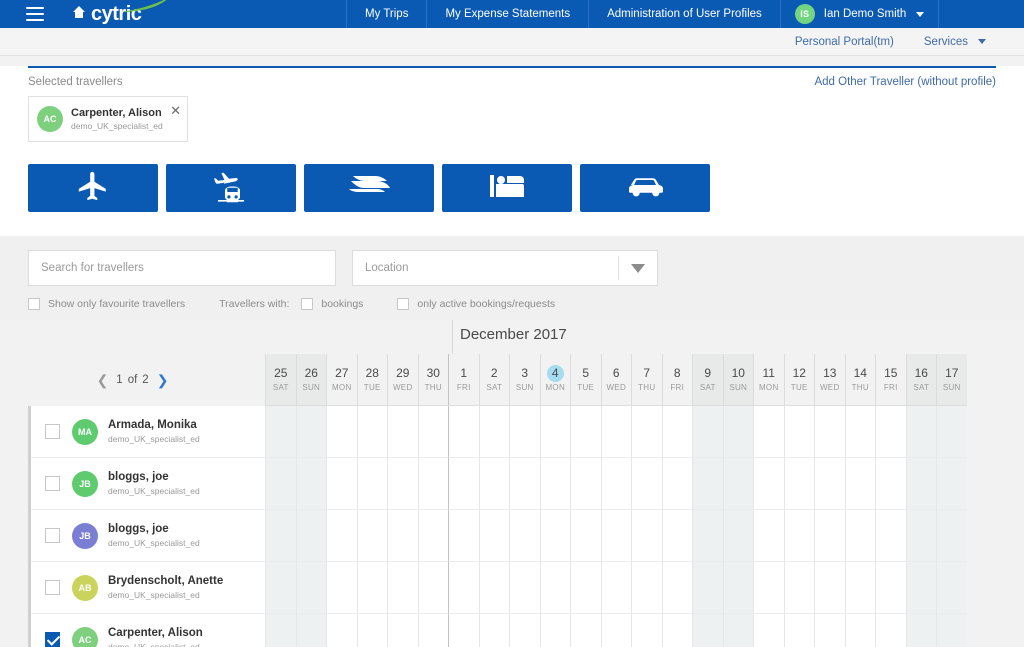  I want to click on day-header-30: 30 THU, so click(433, 379).